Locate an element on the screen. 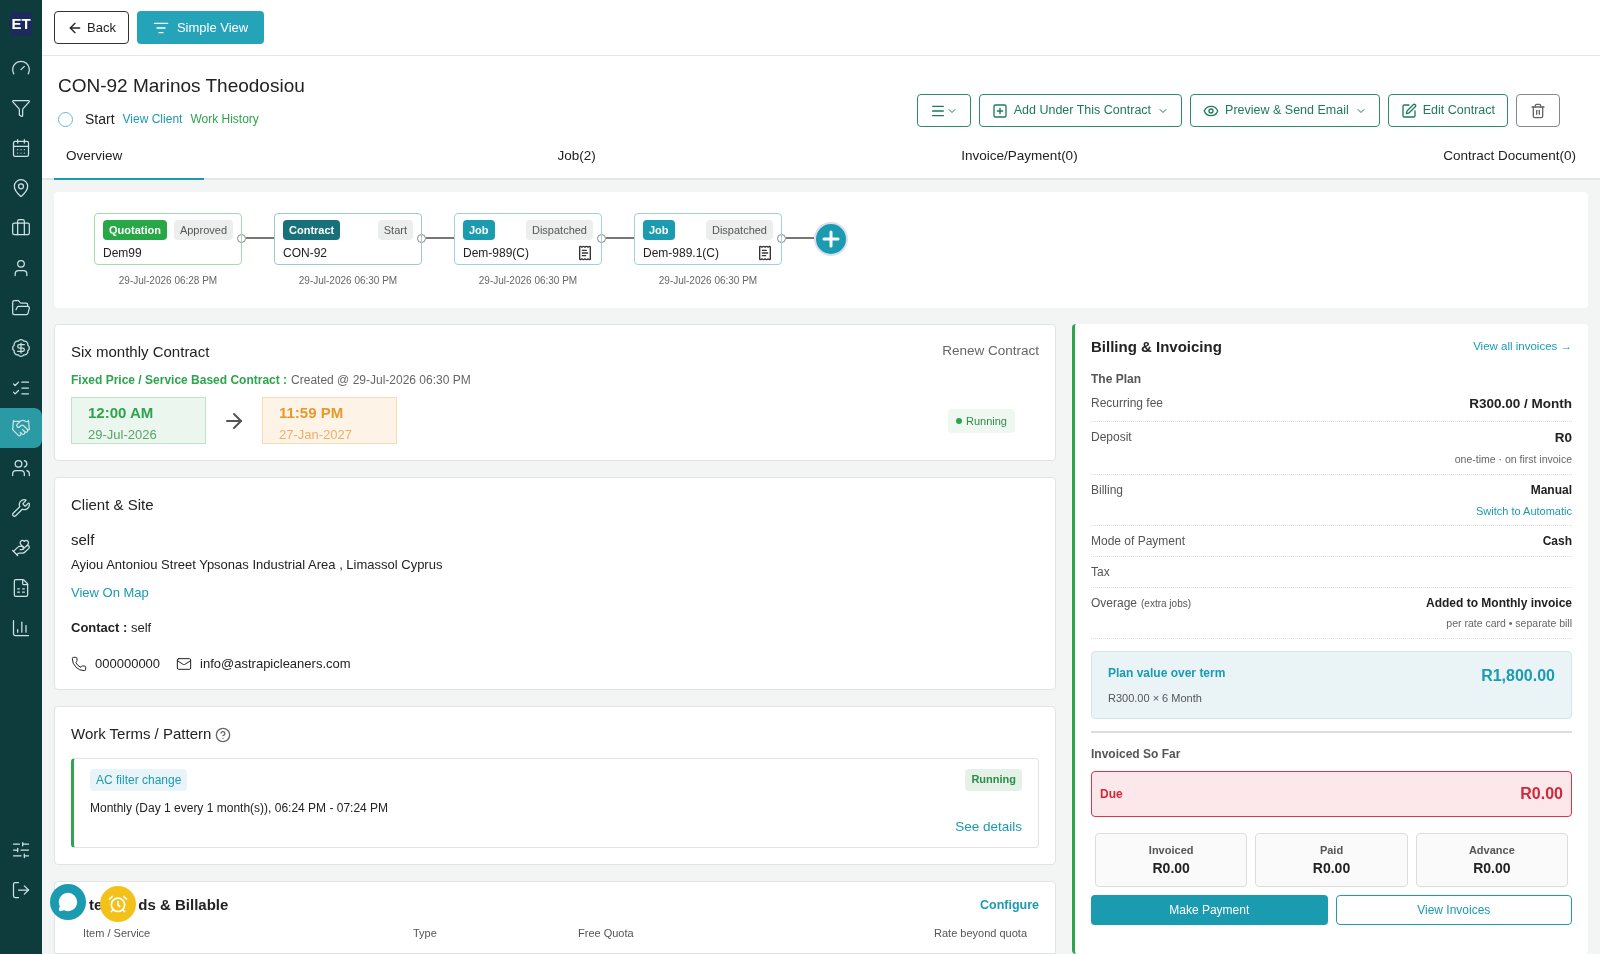 This screenshot has height=954, width=1600. plus-square-icon is located at coordinates (999, 110).